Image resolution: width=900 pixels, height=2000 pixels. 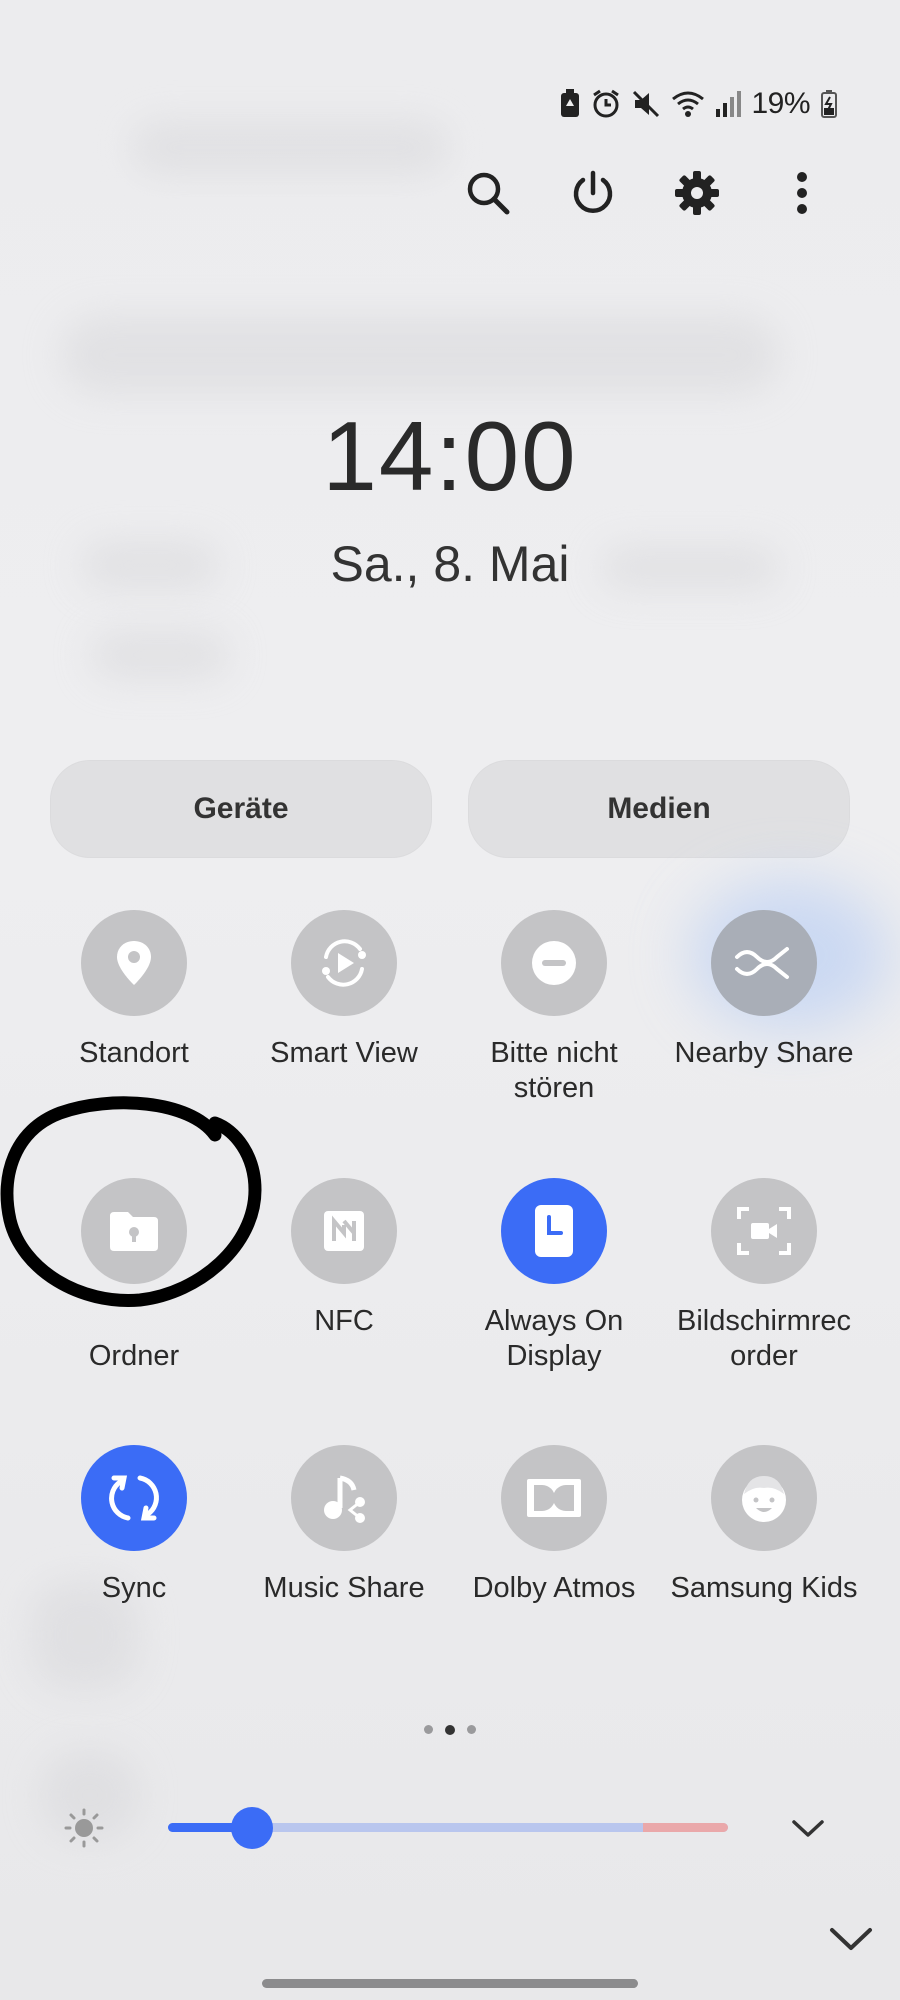 I want to click on tile-smart-view: Smart View, so click(x=344, y=990).